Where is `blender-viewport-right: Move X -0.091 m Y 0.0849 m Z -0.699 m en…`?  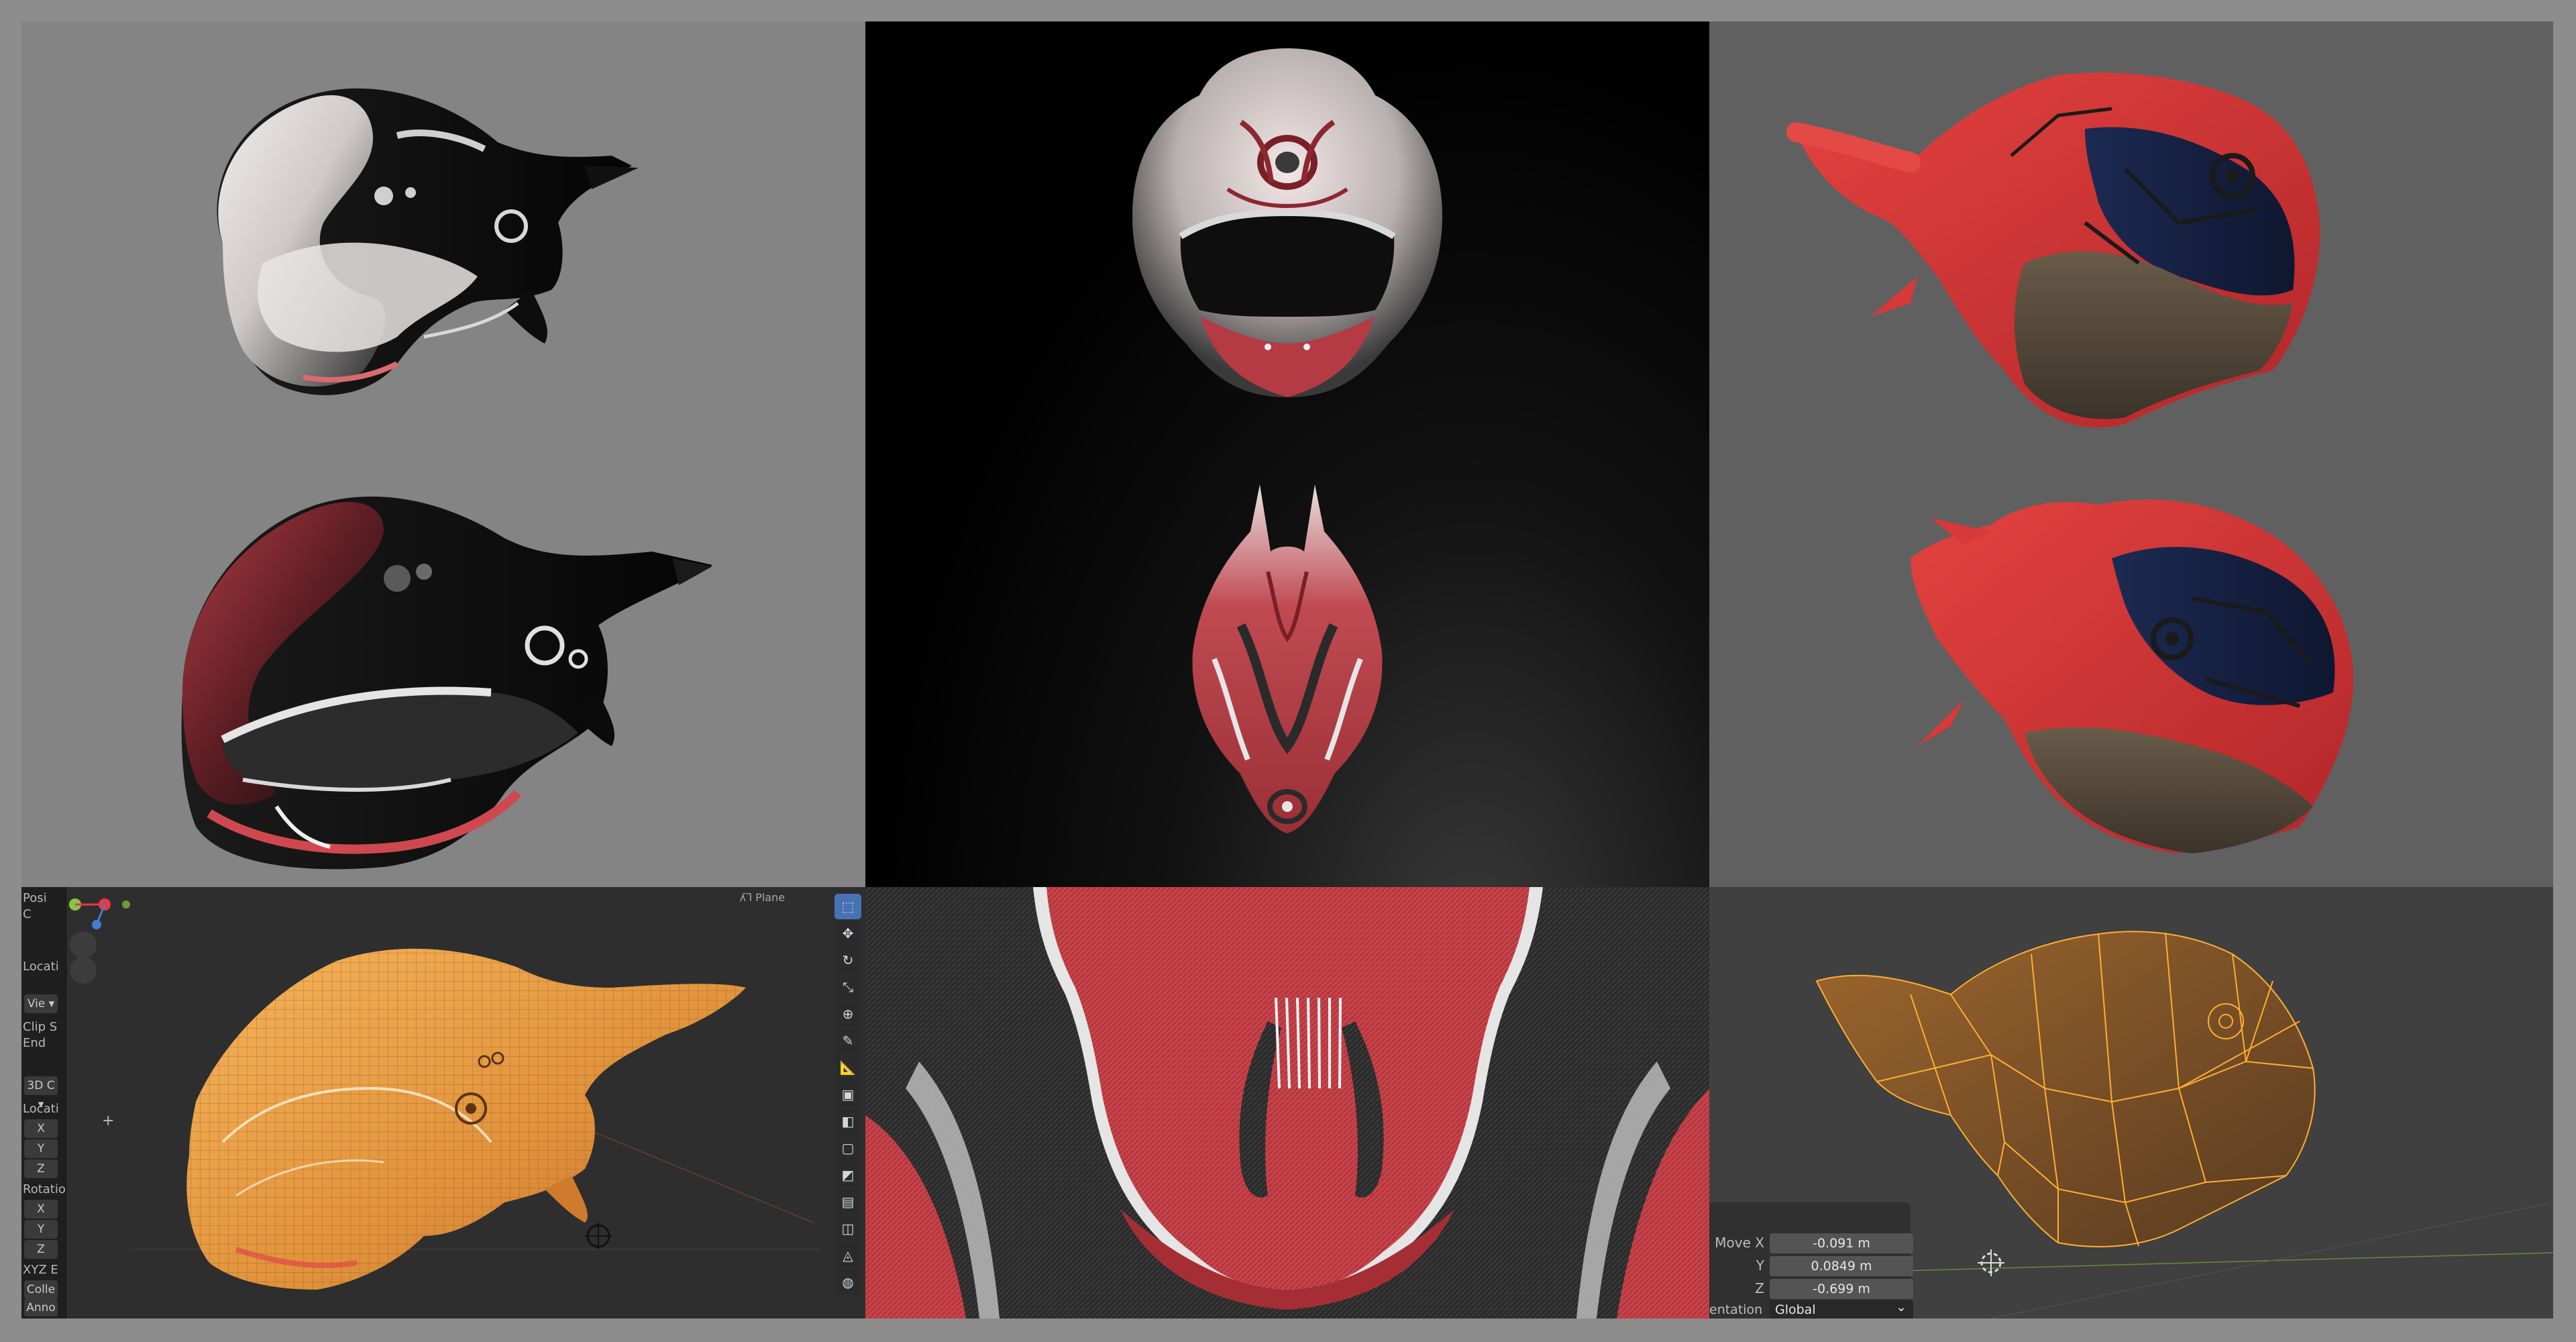 blender-viewport-right: Move X -0.091 m Y 0.0849 m Z -0.699 m en… is located at coordinates (2131, 1103).